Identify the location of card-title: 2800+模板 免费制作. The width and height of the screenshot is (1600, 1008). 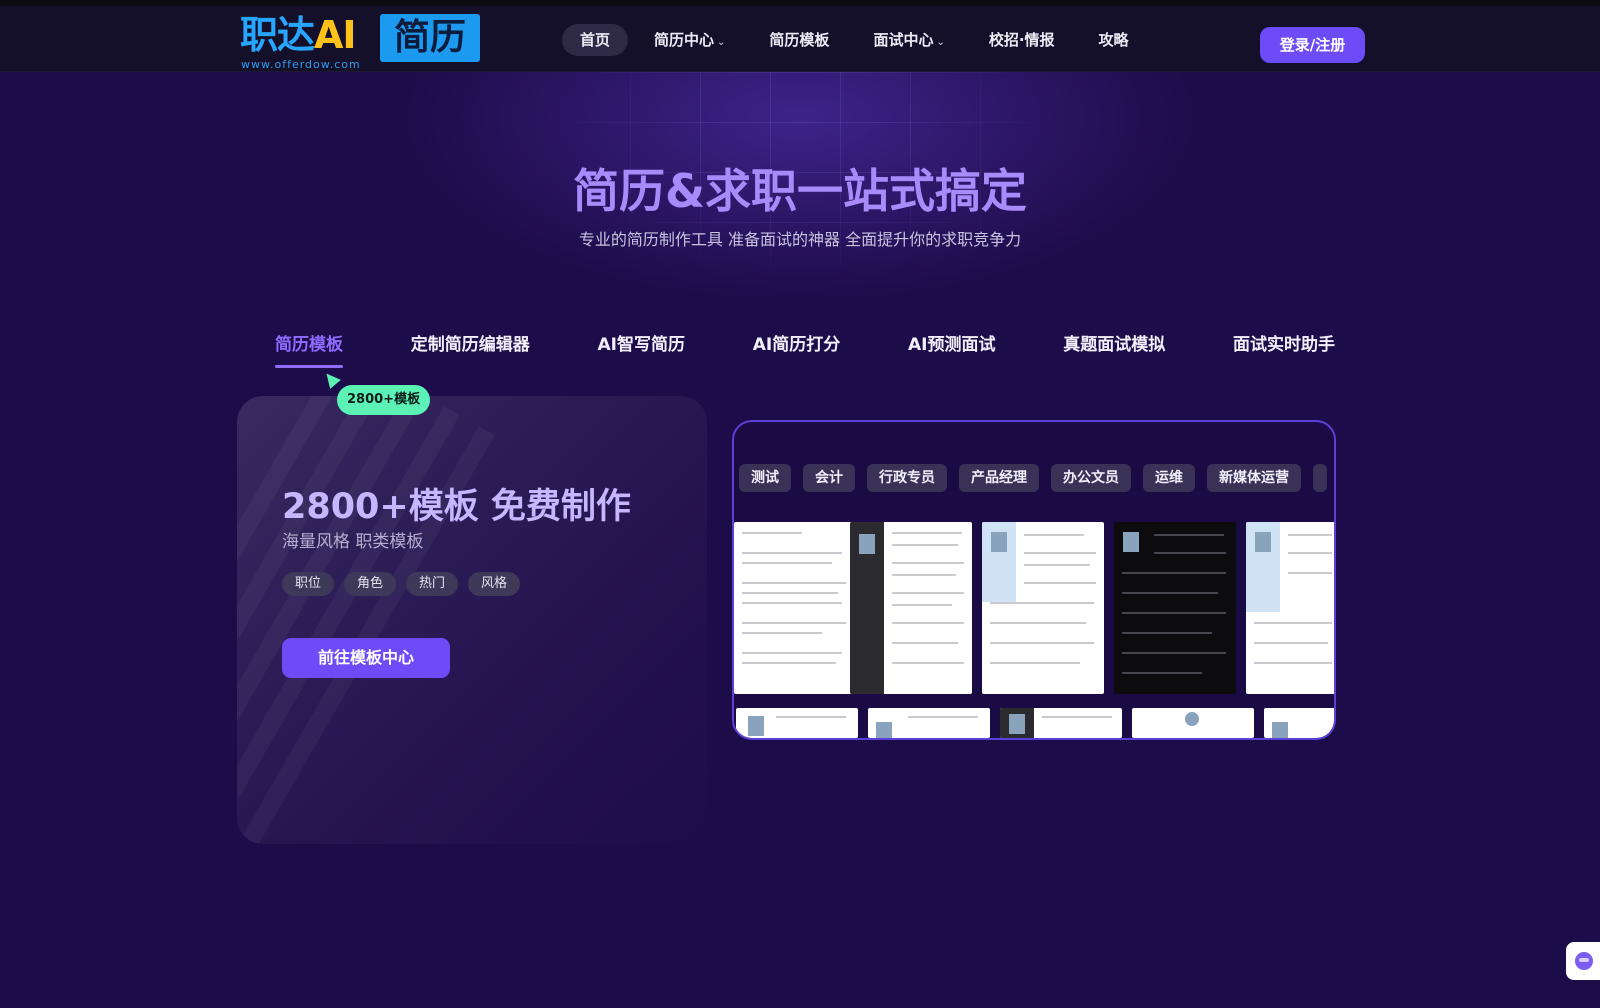
(456, 507).